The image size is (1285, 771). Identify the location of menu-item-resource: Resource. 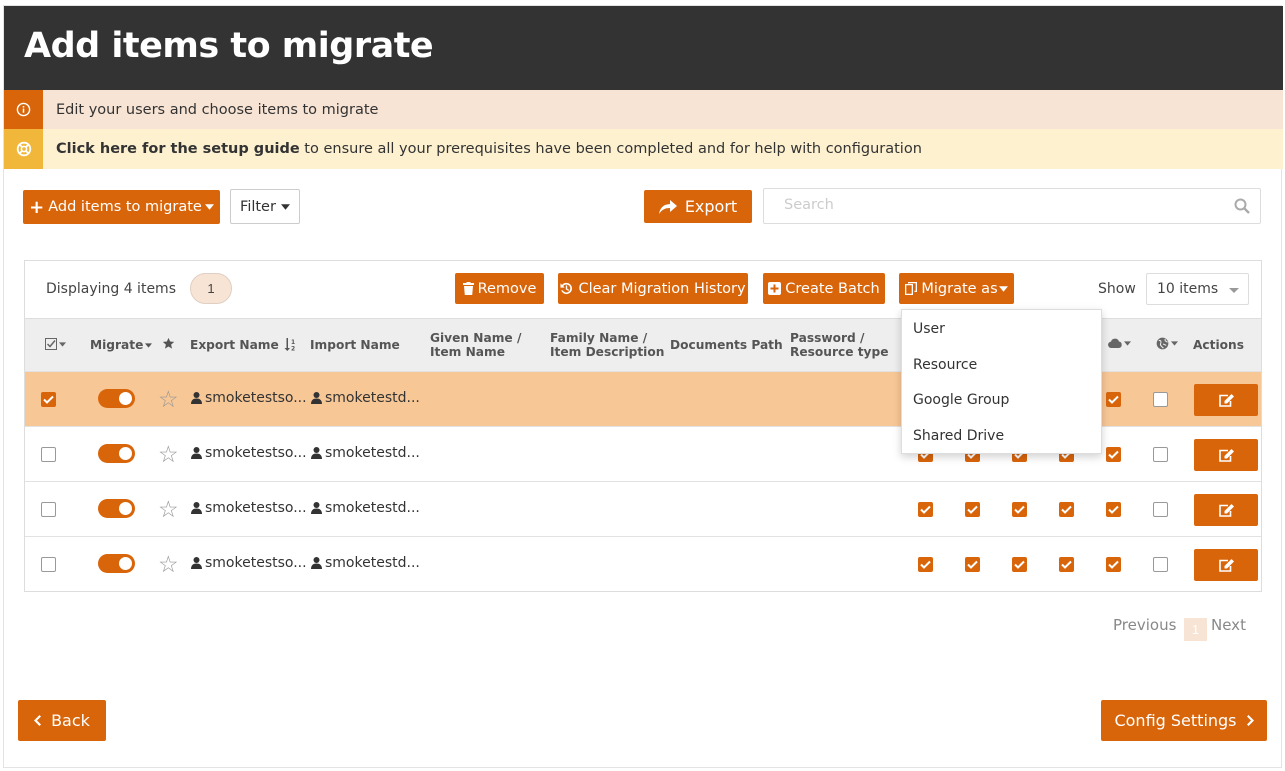
(945, 365).